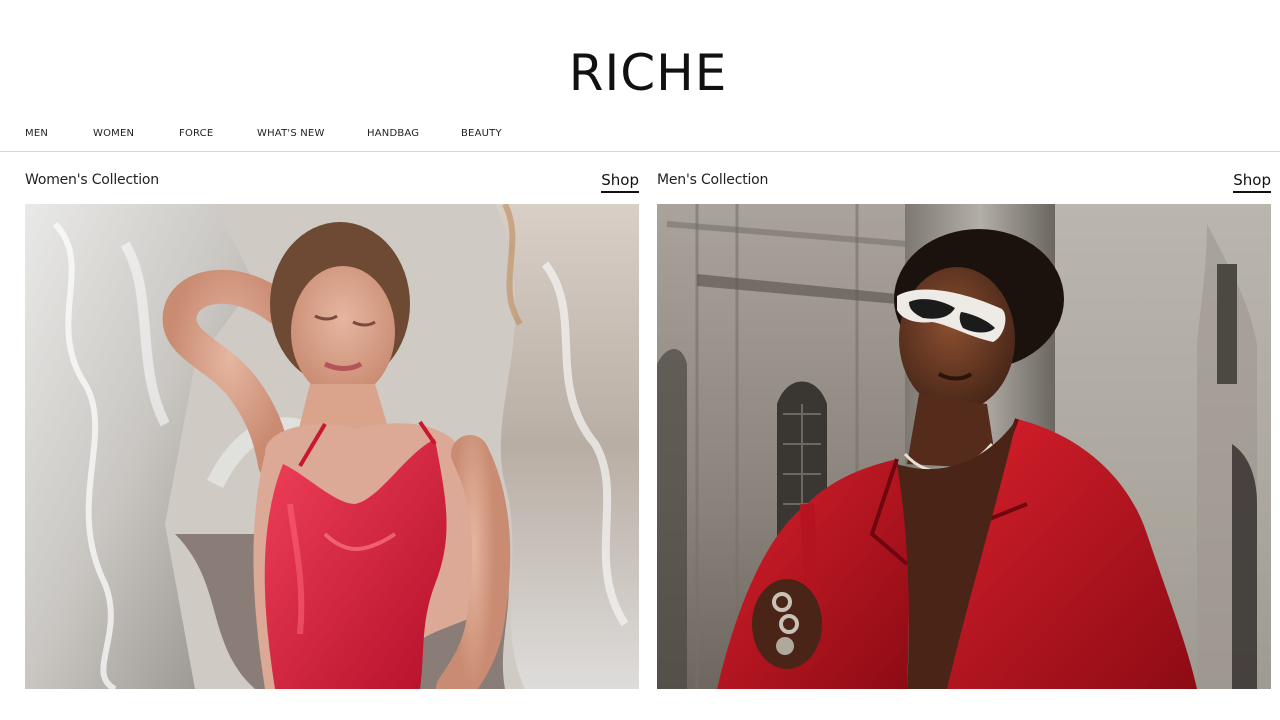 The width and height of the screenshot is (1280, 720). What do you see at coordinates (218, 133) in the screenshot?
I see `nav-item-force: FORCE` at bounding box center [218, 133].